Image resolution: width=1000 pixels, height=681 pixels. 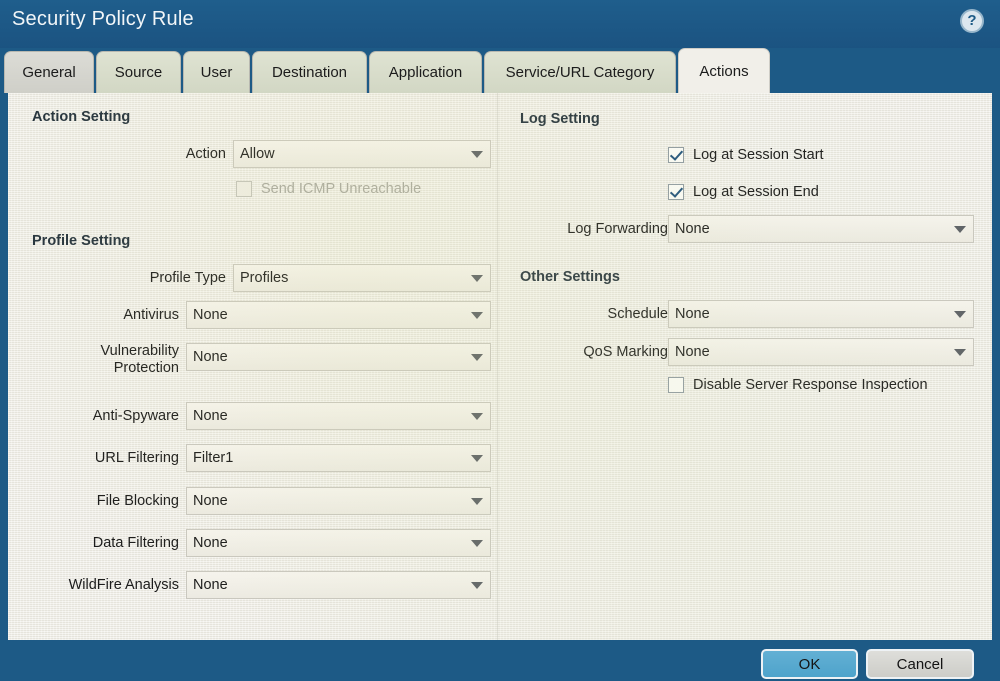 What do you see at coordinates (821, 352) in the screenshot?
I see `qos-marking-dropdown: None` at bounding box center [821, 352].